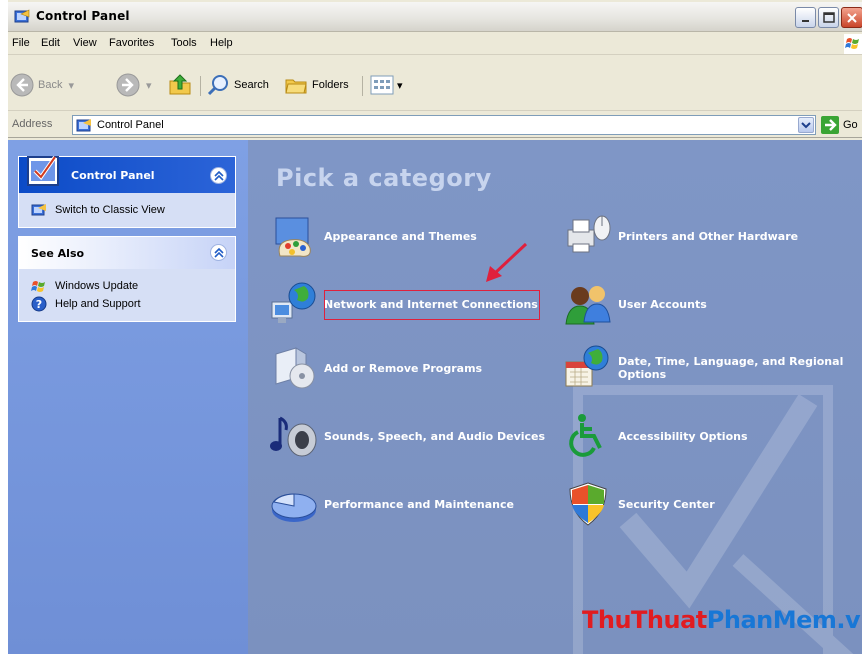  What do you see at coordinates (400, 236) in the screenshot?
I see `category-label: Appearance and Themes` at bounding box center [400, 236].